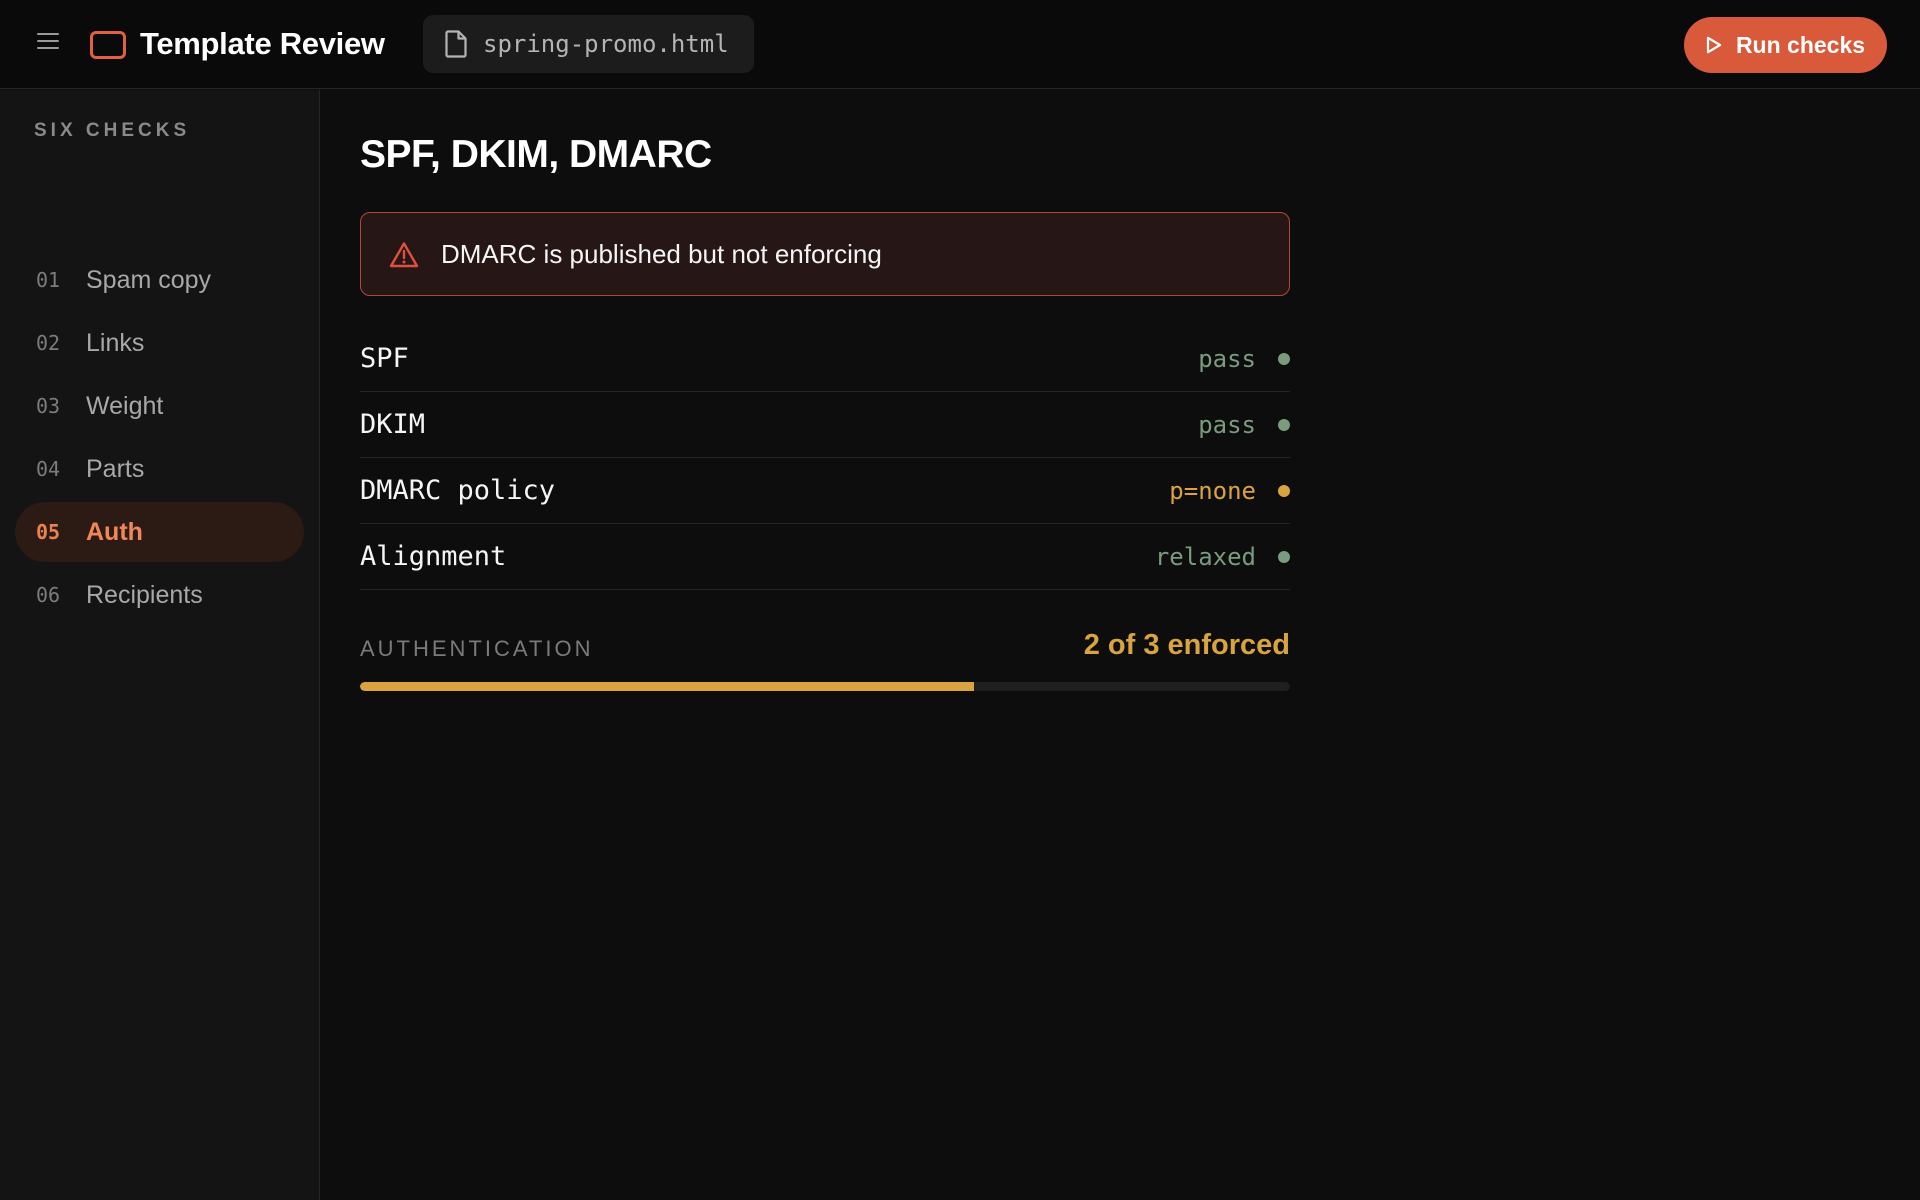  What do you see at coordinates (1212, 490) in the screenshot?
I see `check-value: p=none` at bounding box center [1212, 490].